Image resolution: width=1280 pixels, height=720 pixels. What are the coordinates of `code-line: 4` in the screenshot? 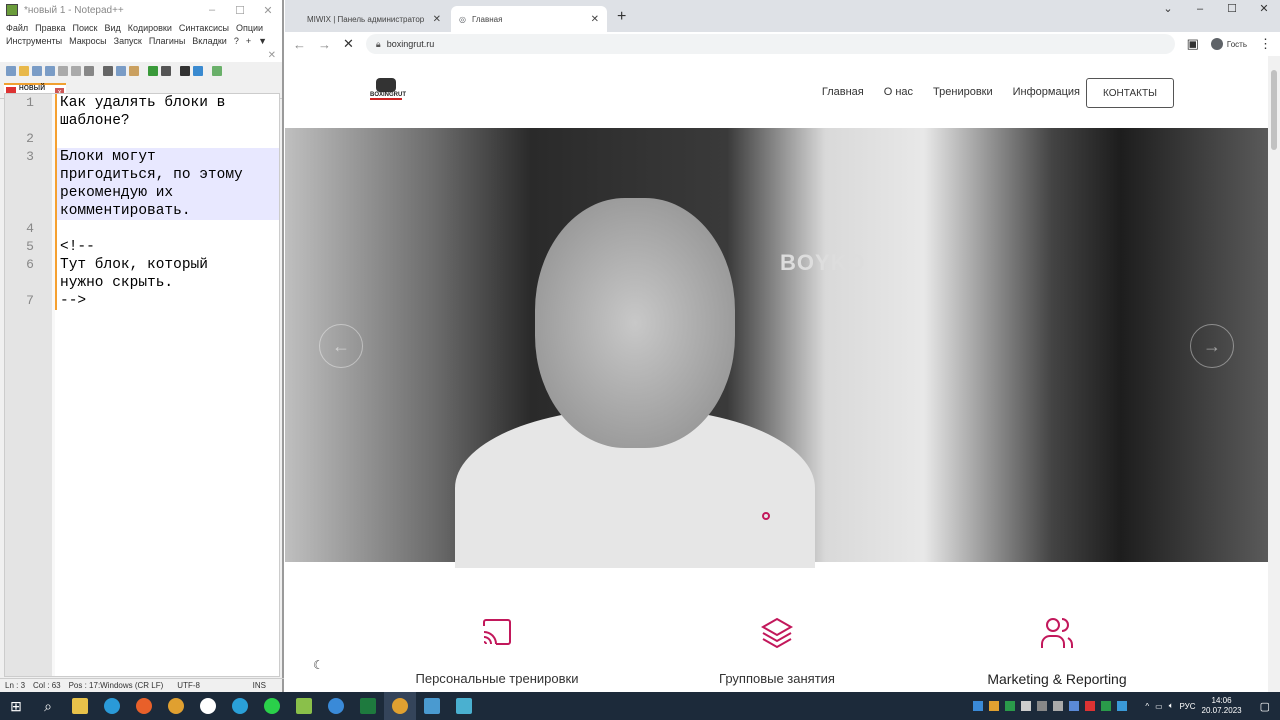 It's located at (142, 229).